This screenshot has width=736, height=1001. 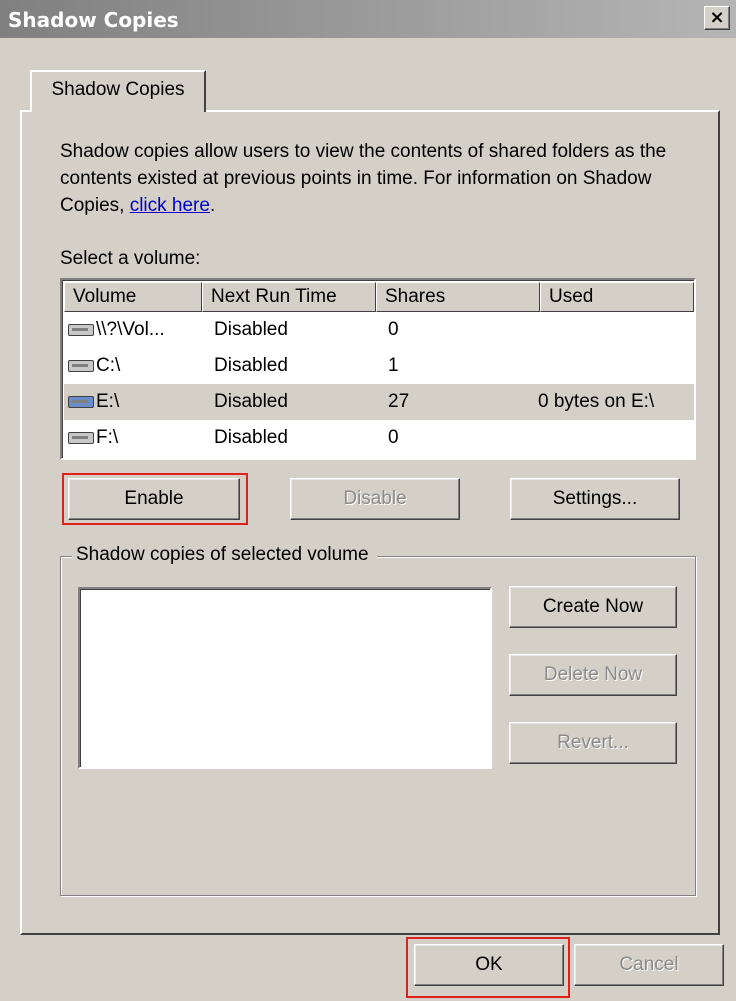 I want to click on close-button: ×, so click(x=717, y=18).